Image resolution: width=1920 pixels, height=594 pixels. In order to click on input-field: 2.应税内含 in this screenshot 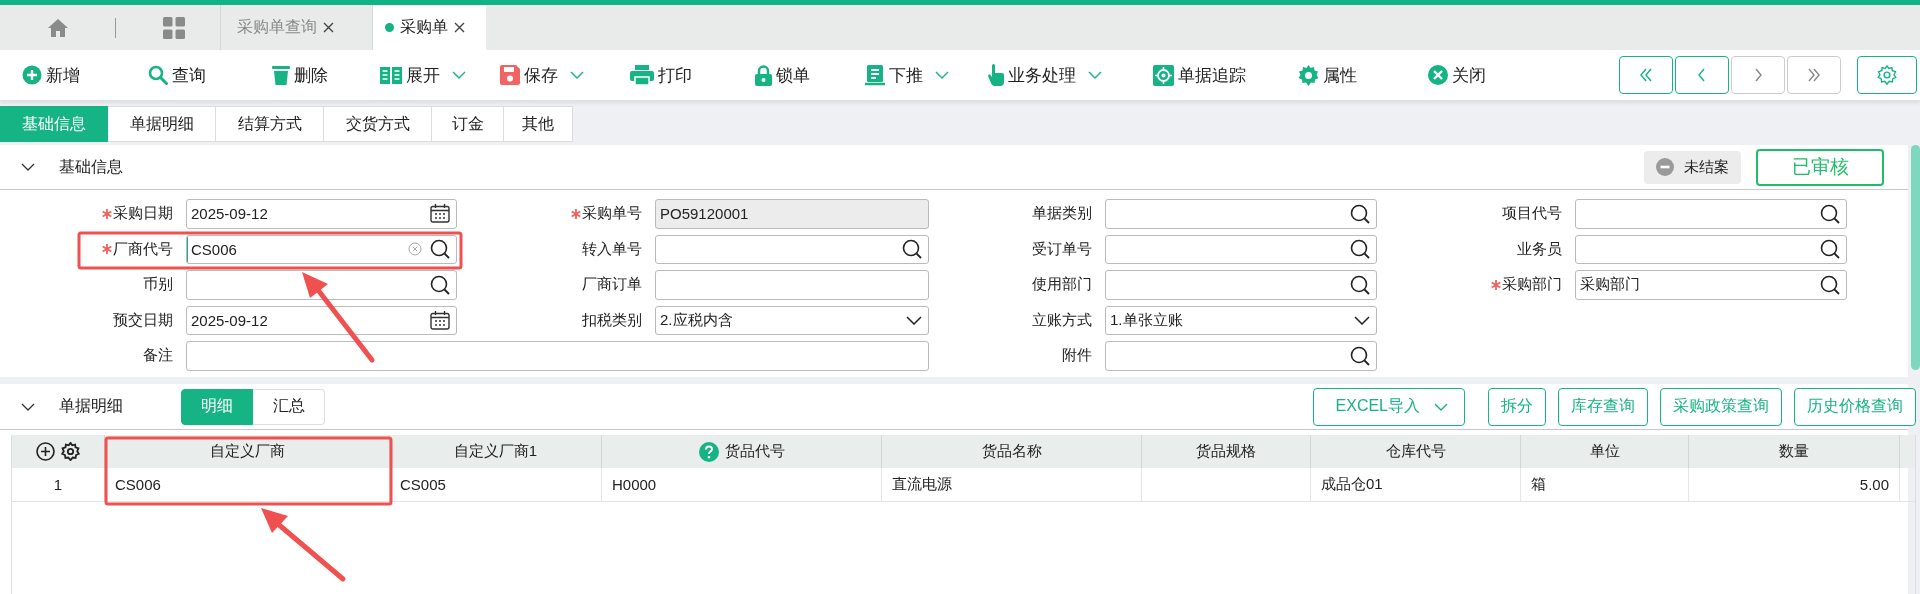, I will do `click(792, 320)`.